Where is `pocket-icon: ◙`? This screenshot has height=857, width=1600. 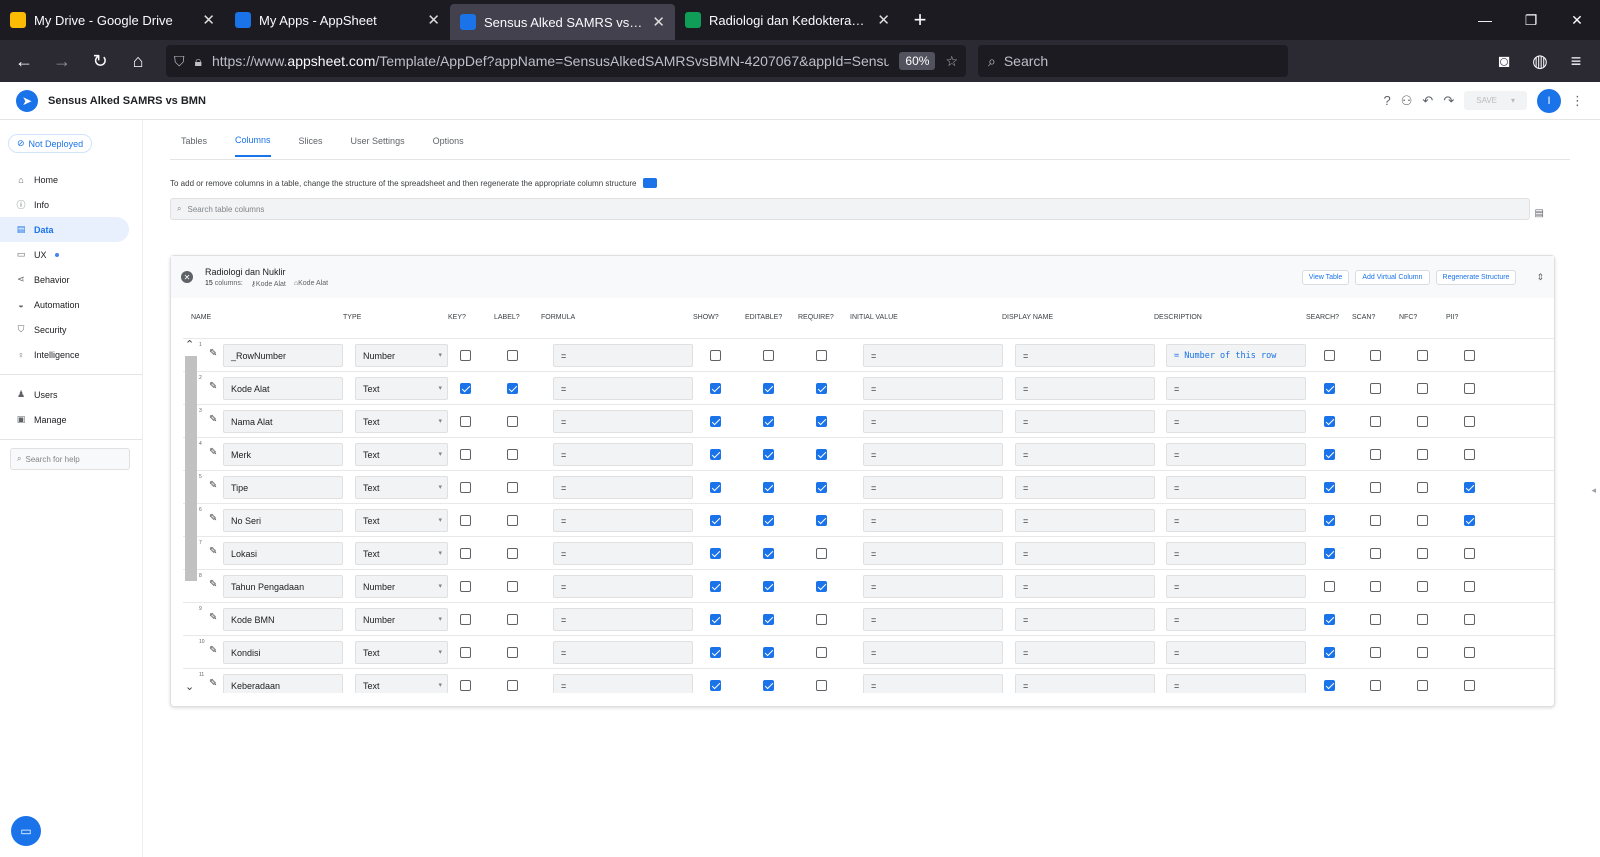
pocket-icon: ◙ is located at coordinates (1504, 61).